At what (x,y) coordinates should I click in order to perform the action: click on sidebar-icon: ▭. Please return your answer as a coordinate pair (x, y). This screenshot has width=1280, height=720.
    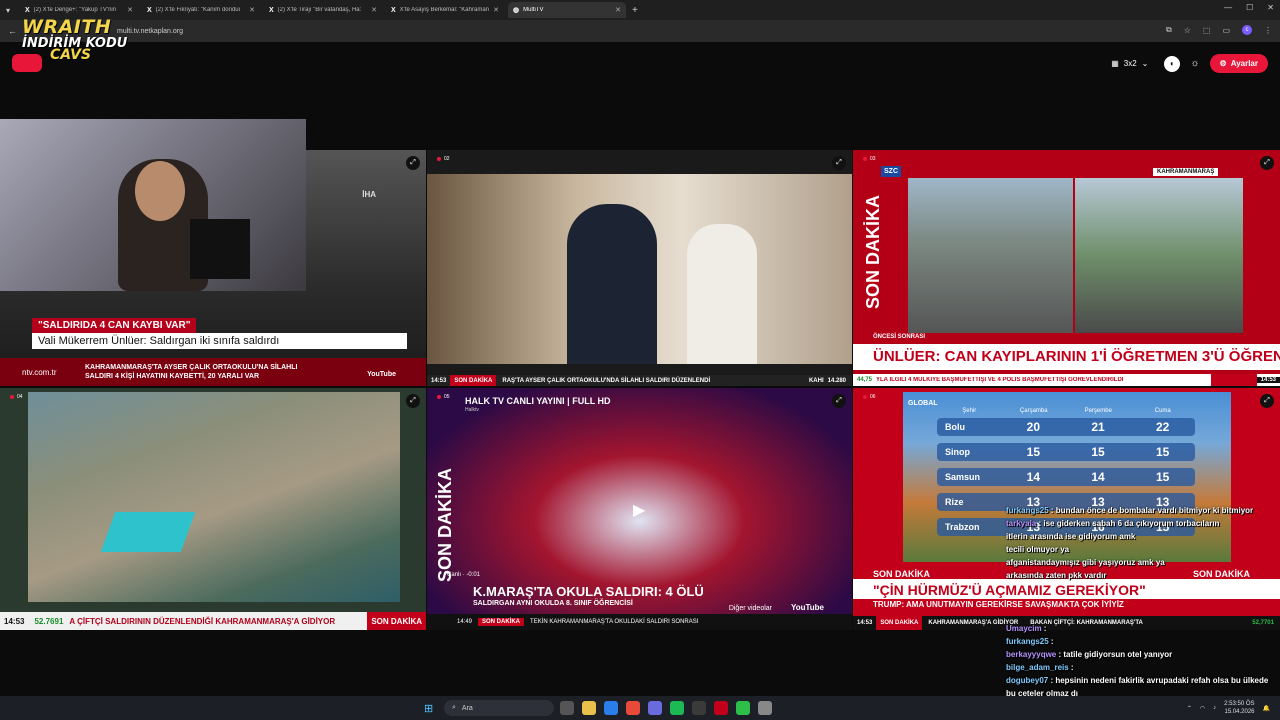
    Looking at the image, I should click on (1226, 30).